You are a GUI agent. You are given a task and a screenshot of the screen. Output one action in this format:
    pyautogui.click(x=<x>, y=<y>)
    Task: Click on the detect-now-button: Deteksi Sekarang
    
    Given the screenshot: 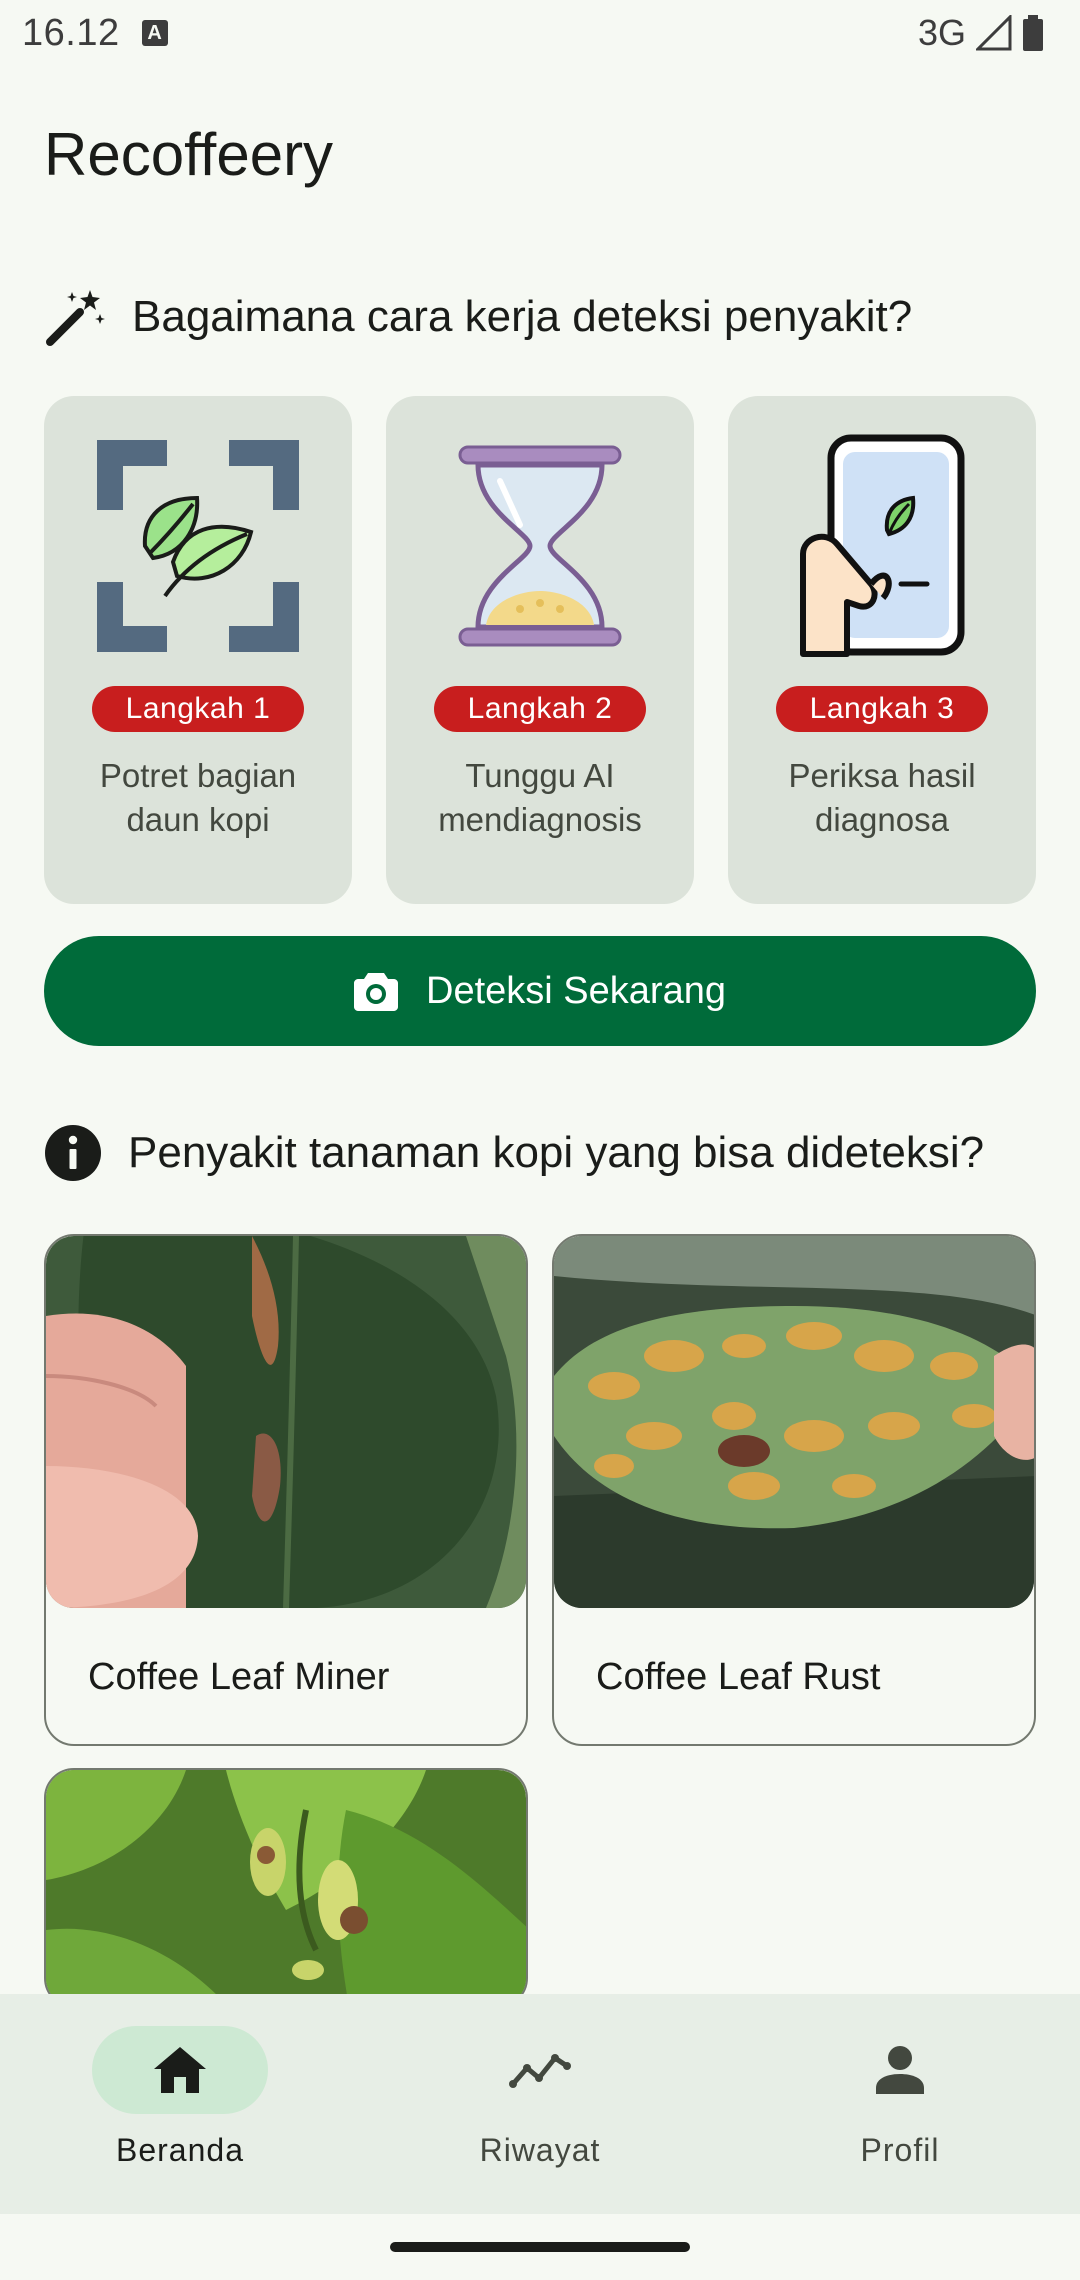 What is the action you would take?
    pyautogui.click(x=540, y=991)
    